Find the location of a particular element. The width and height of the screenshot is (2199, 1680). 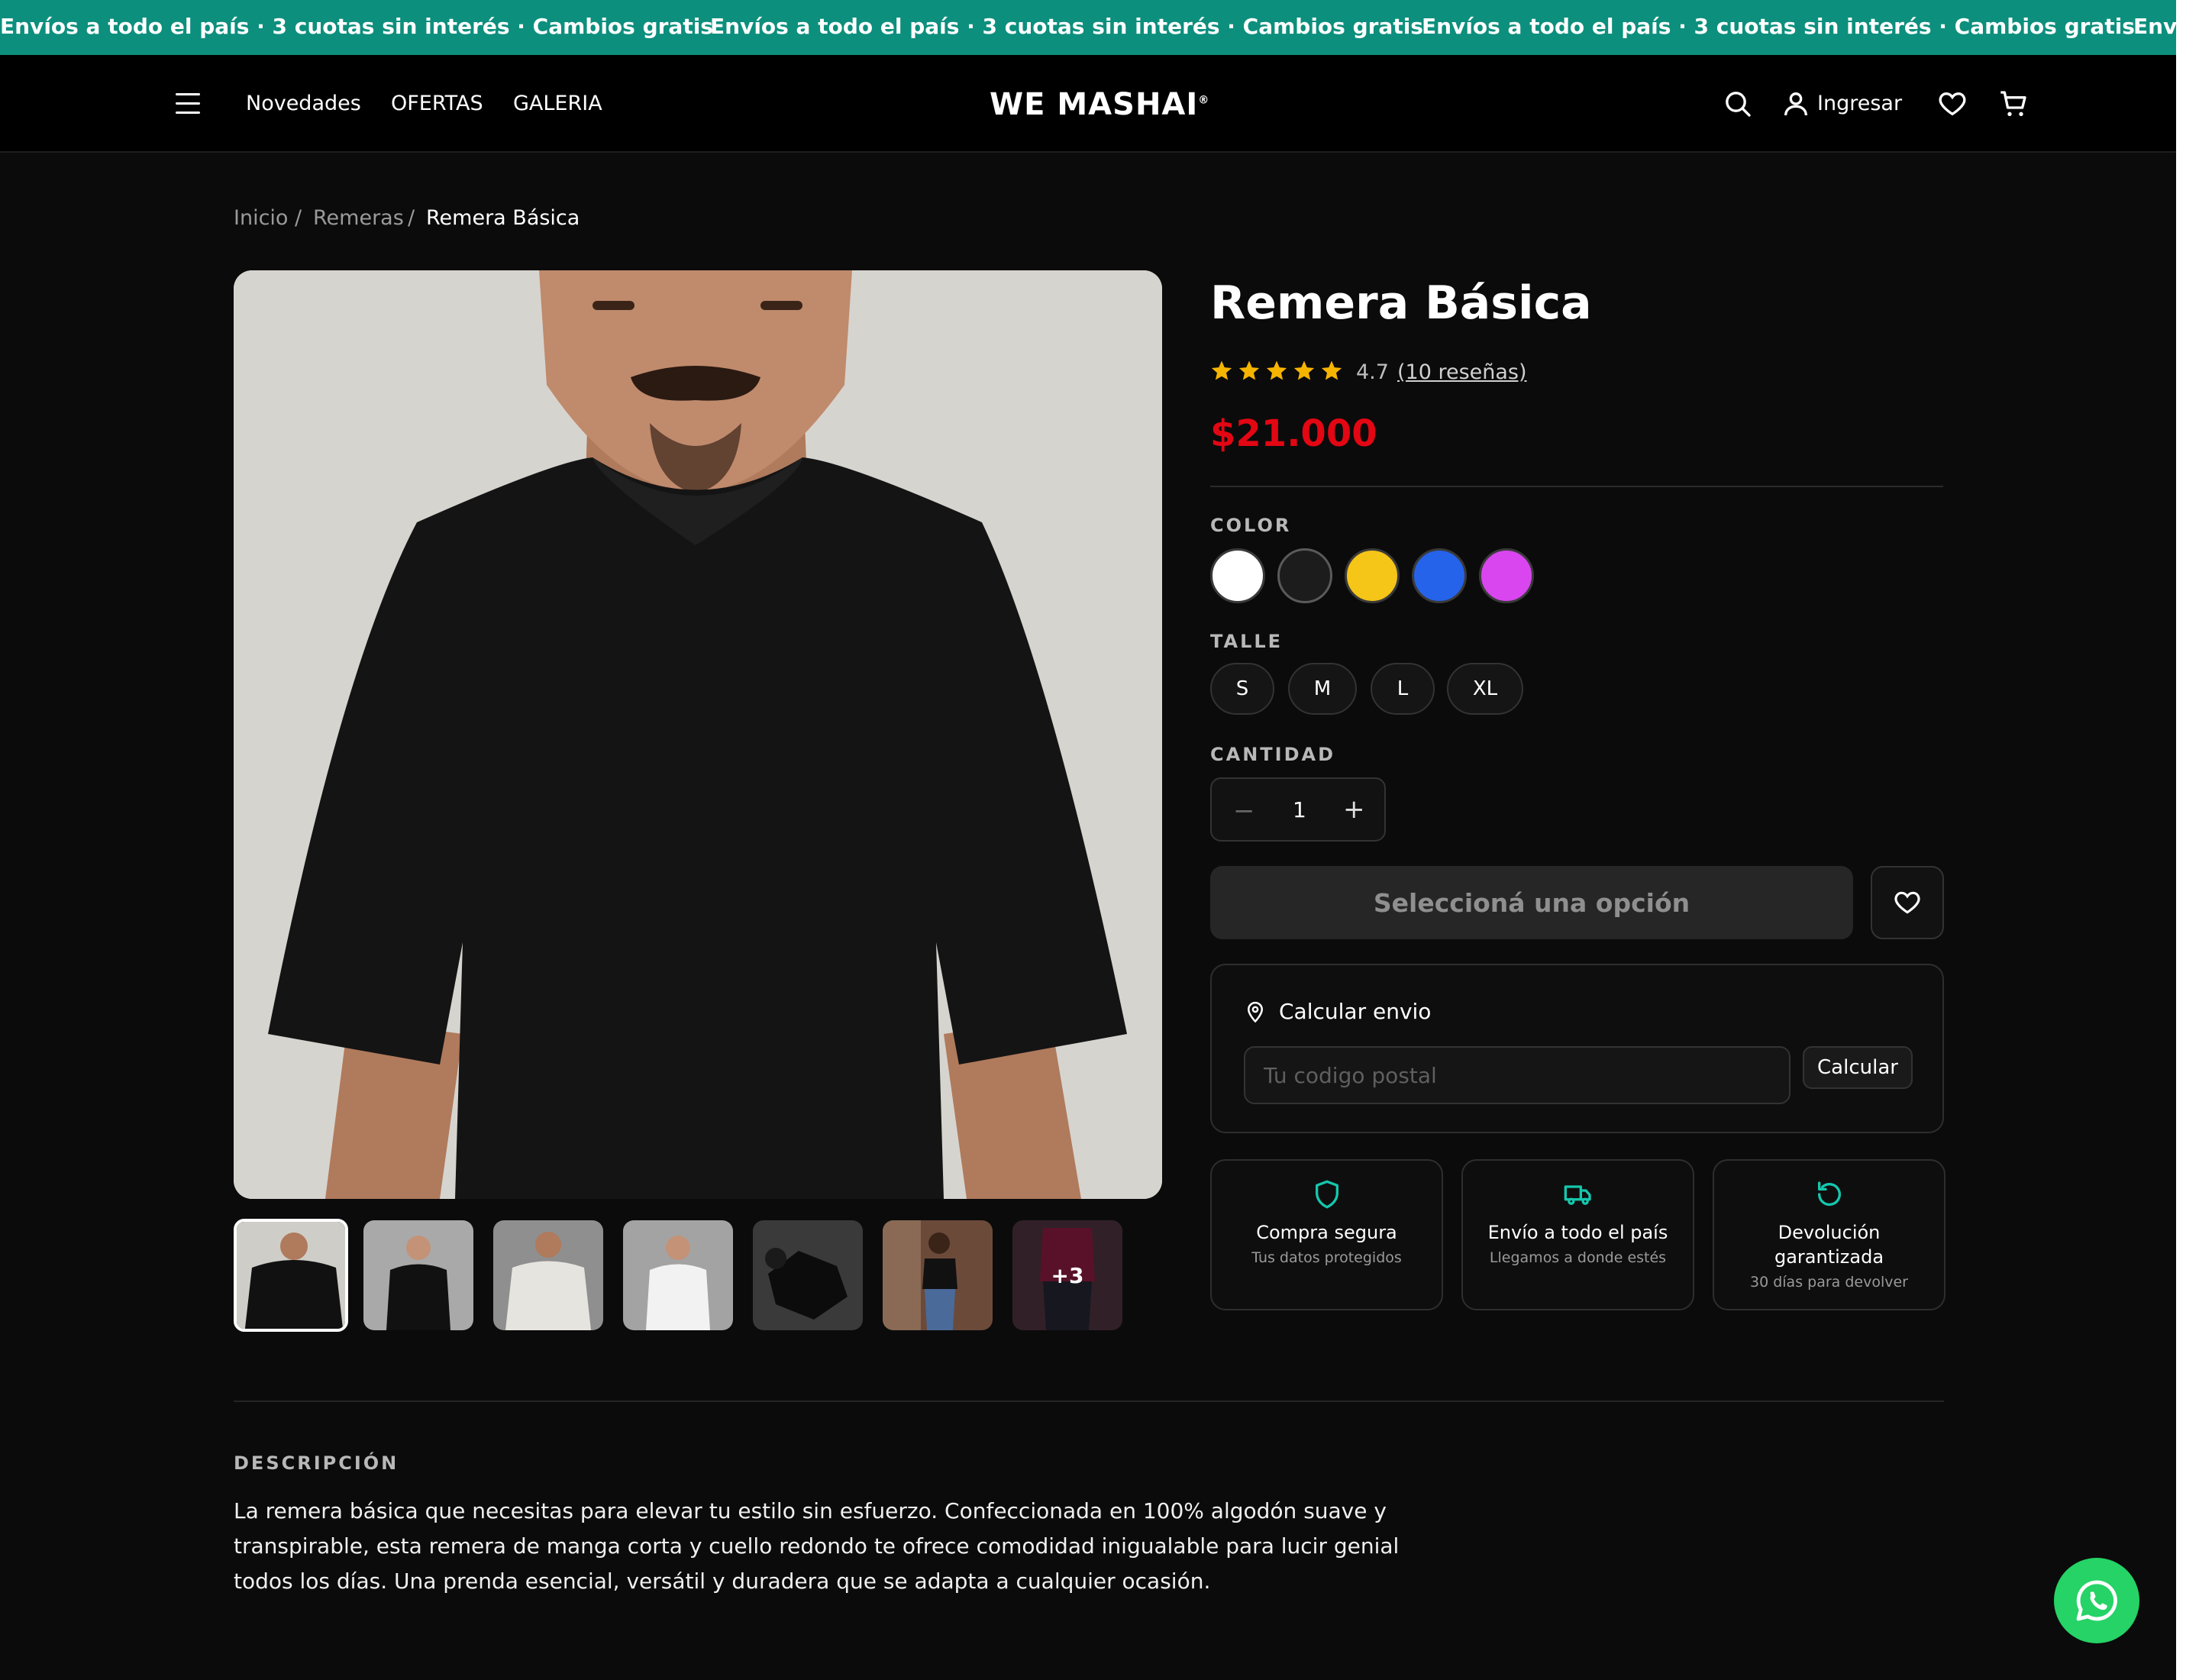

nav-galeria: GALERIA is located at coordinates (557, 103).